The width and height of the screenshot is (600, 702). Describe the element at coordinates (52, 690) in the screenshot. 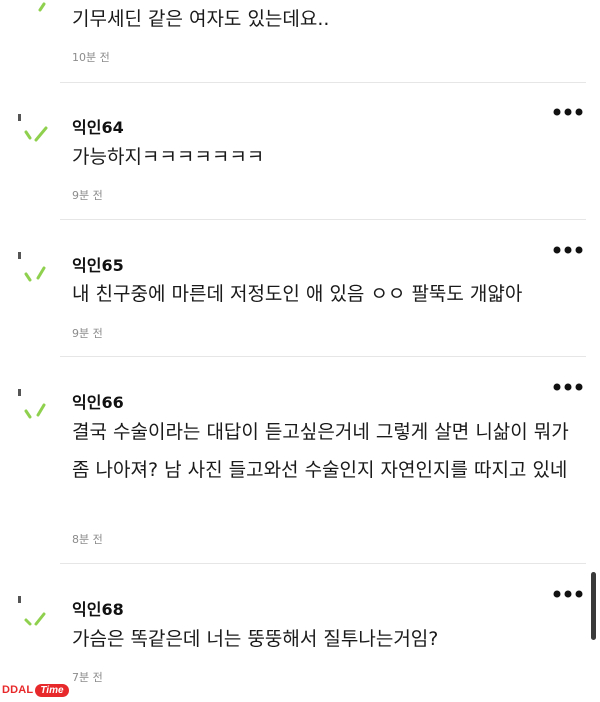

I see `watermark-badge: Time` at that location.